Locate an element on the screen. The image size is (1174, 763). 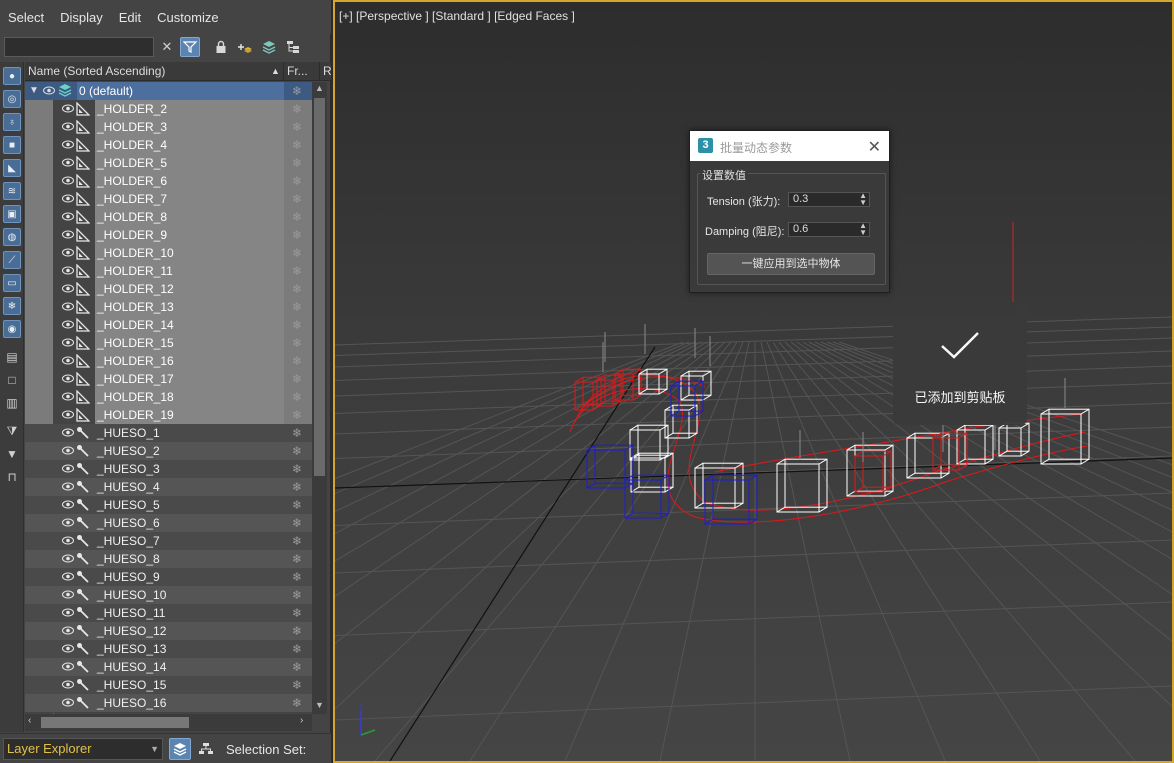
sort-by-hierarchy-icon is located at coordinates (206, 749).